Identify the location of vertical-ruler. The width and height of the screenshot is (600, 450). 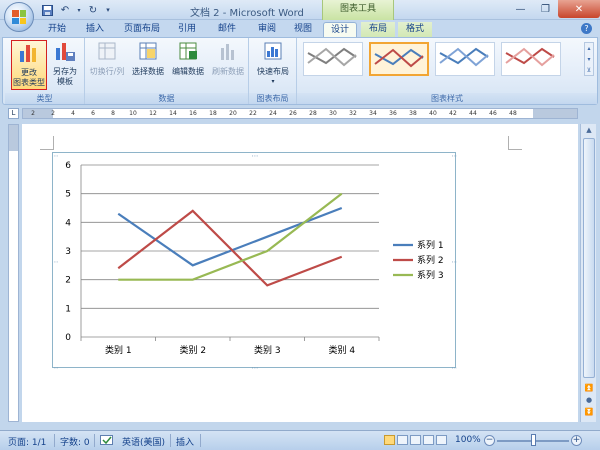
(13, 273).